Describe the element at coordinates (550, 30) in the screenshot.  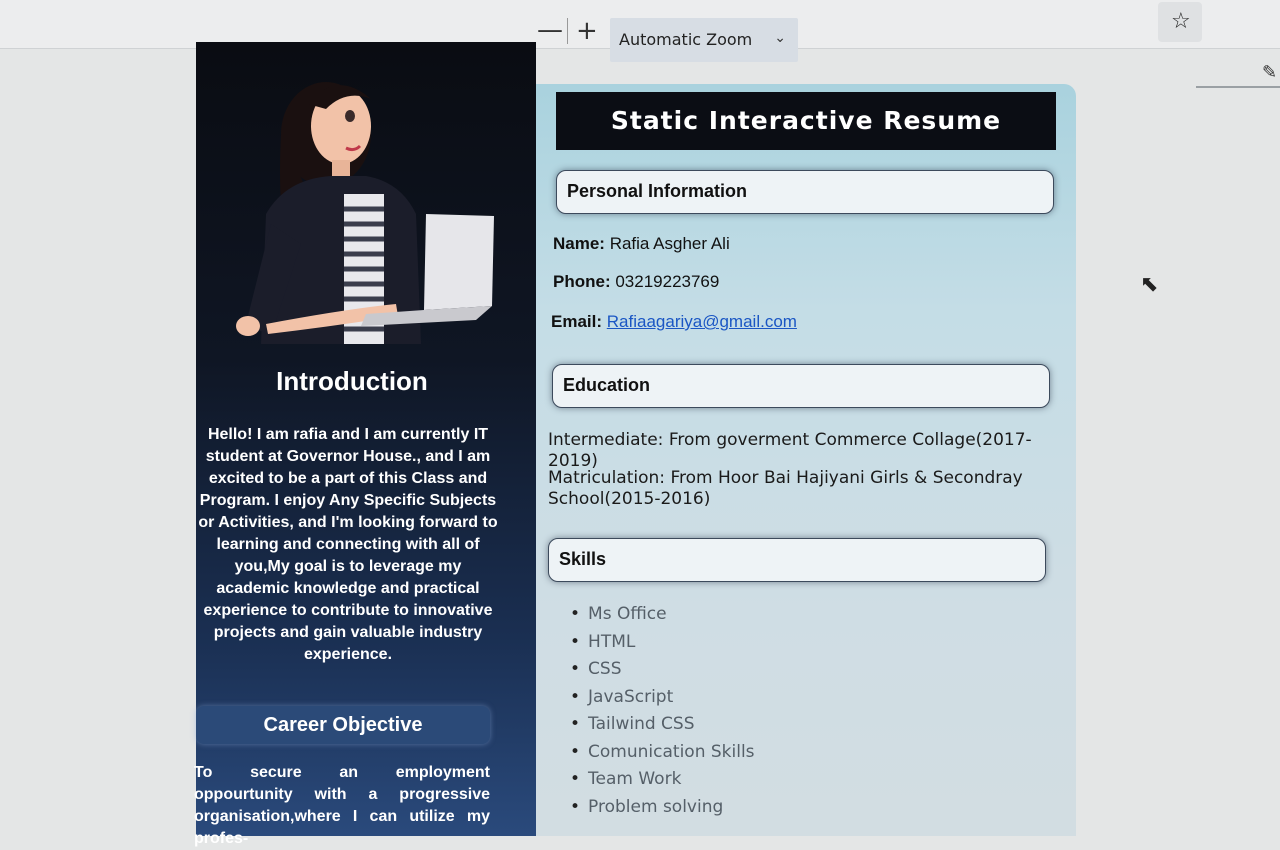
I see `zoom-out-button: —` at that location.